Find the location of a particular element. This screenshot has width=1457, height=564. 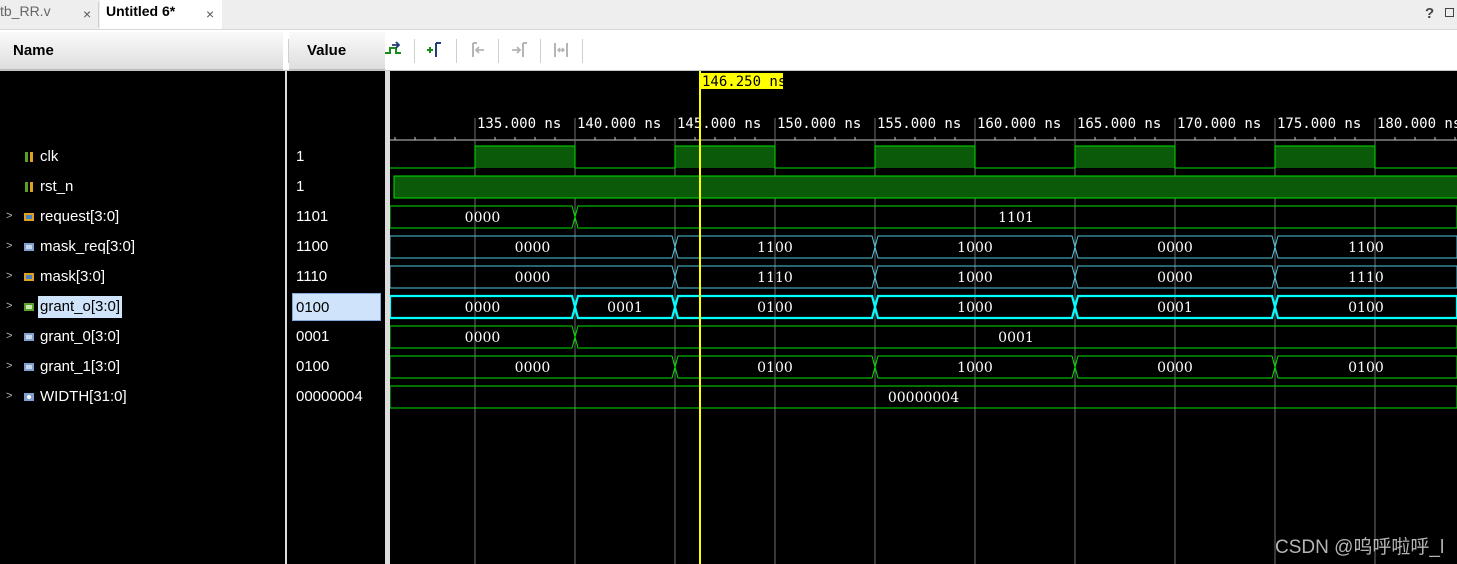

tab-divider is located at coordinates (98, 14).